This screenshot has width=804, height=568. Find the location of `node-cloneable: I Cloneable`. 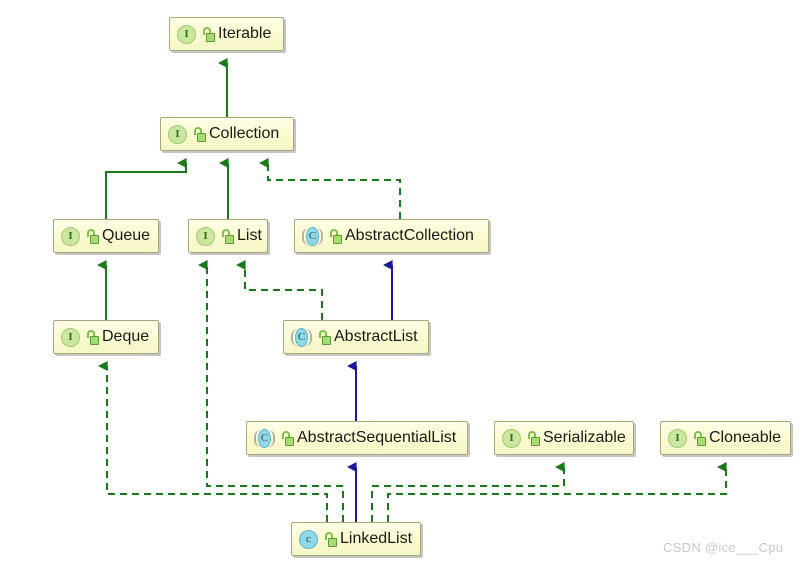

node-cloneable: I Cloneable is located at coordinates (725, 438).